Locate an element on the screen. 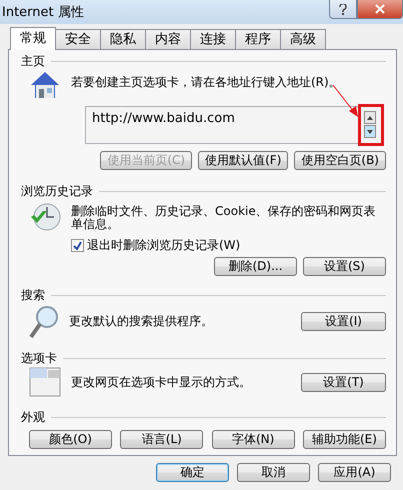 The image size is (403, 490). delete-on-exit-checkbox: 退出时删除浏览历史记录(W) is located at coordinates (155, 245).